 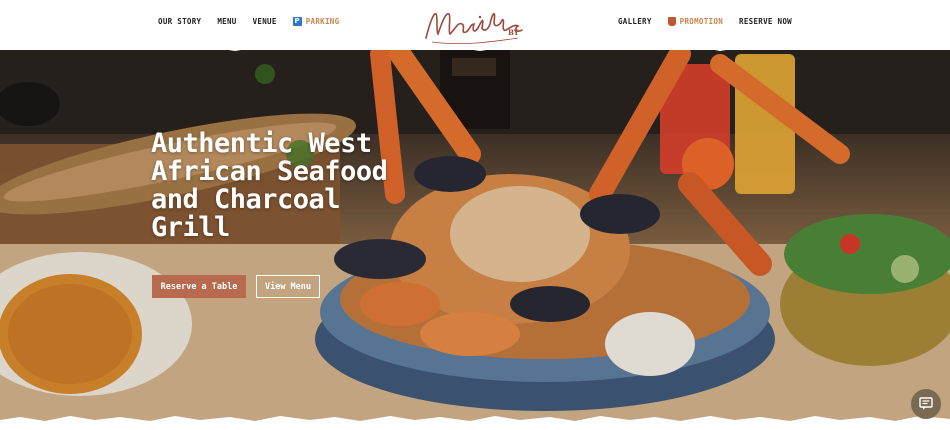 What do you see at coordinates (671, 21) in the screenshot?
I see `tag-icon` at bounding box center [671, 21].